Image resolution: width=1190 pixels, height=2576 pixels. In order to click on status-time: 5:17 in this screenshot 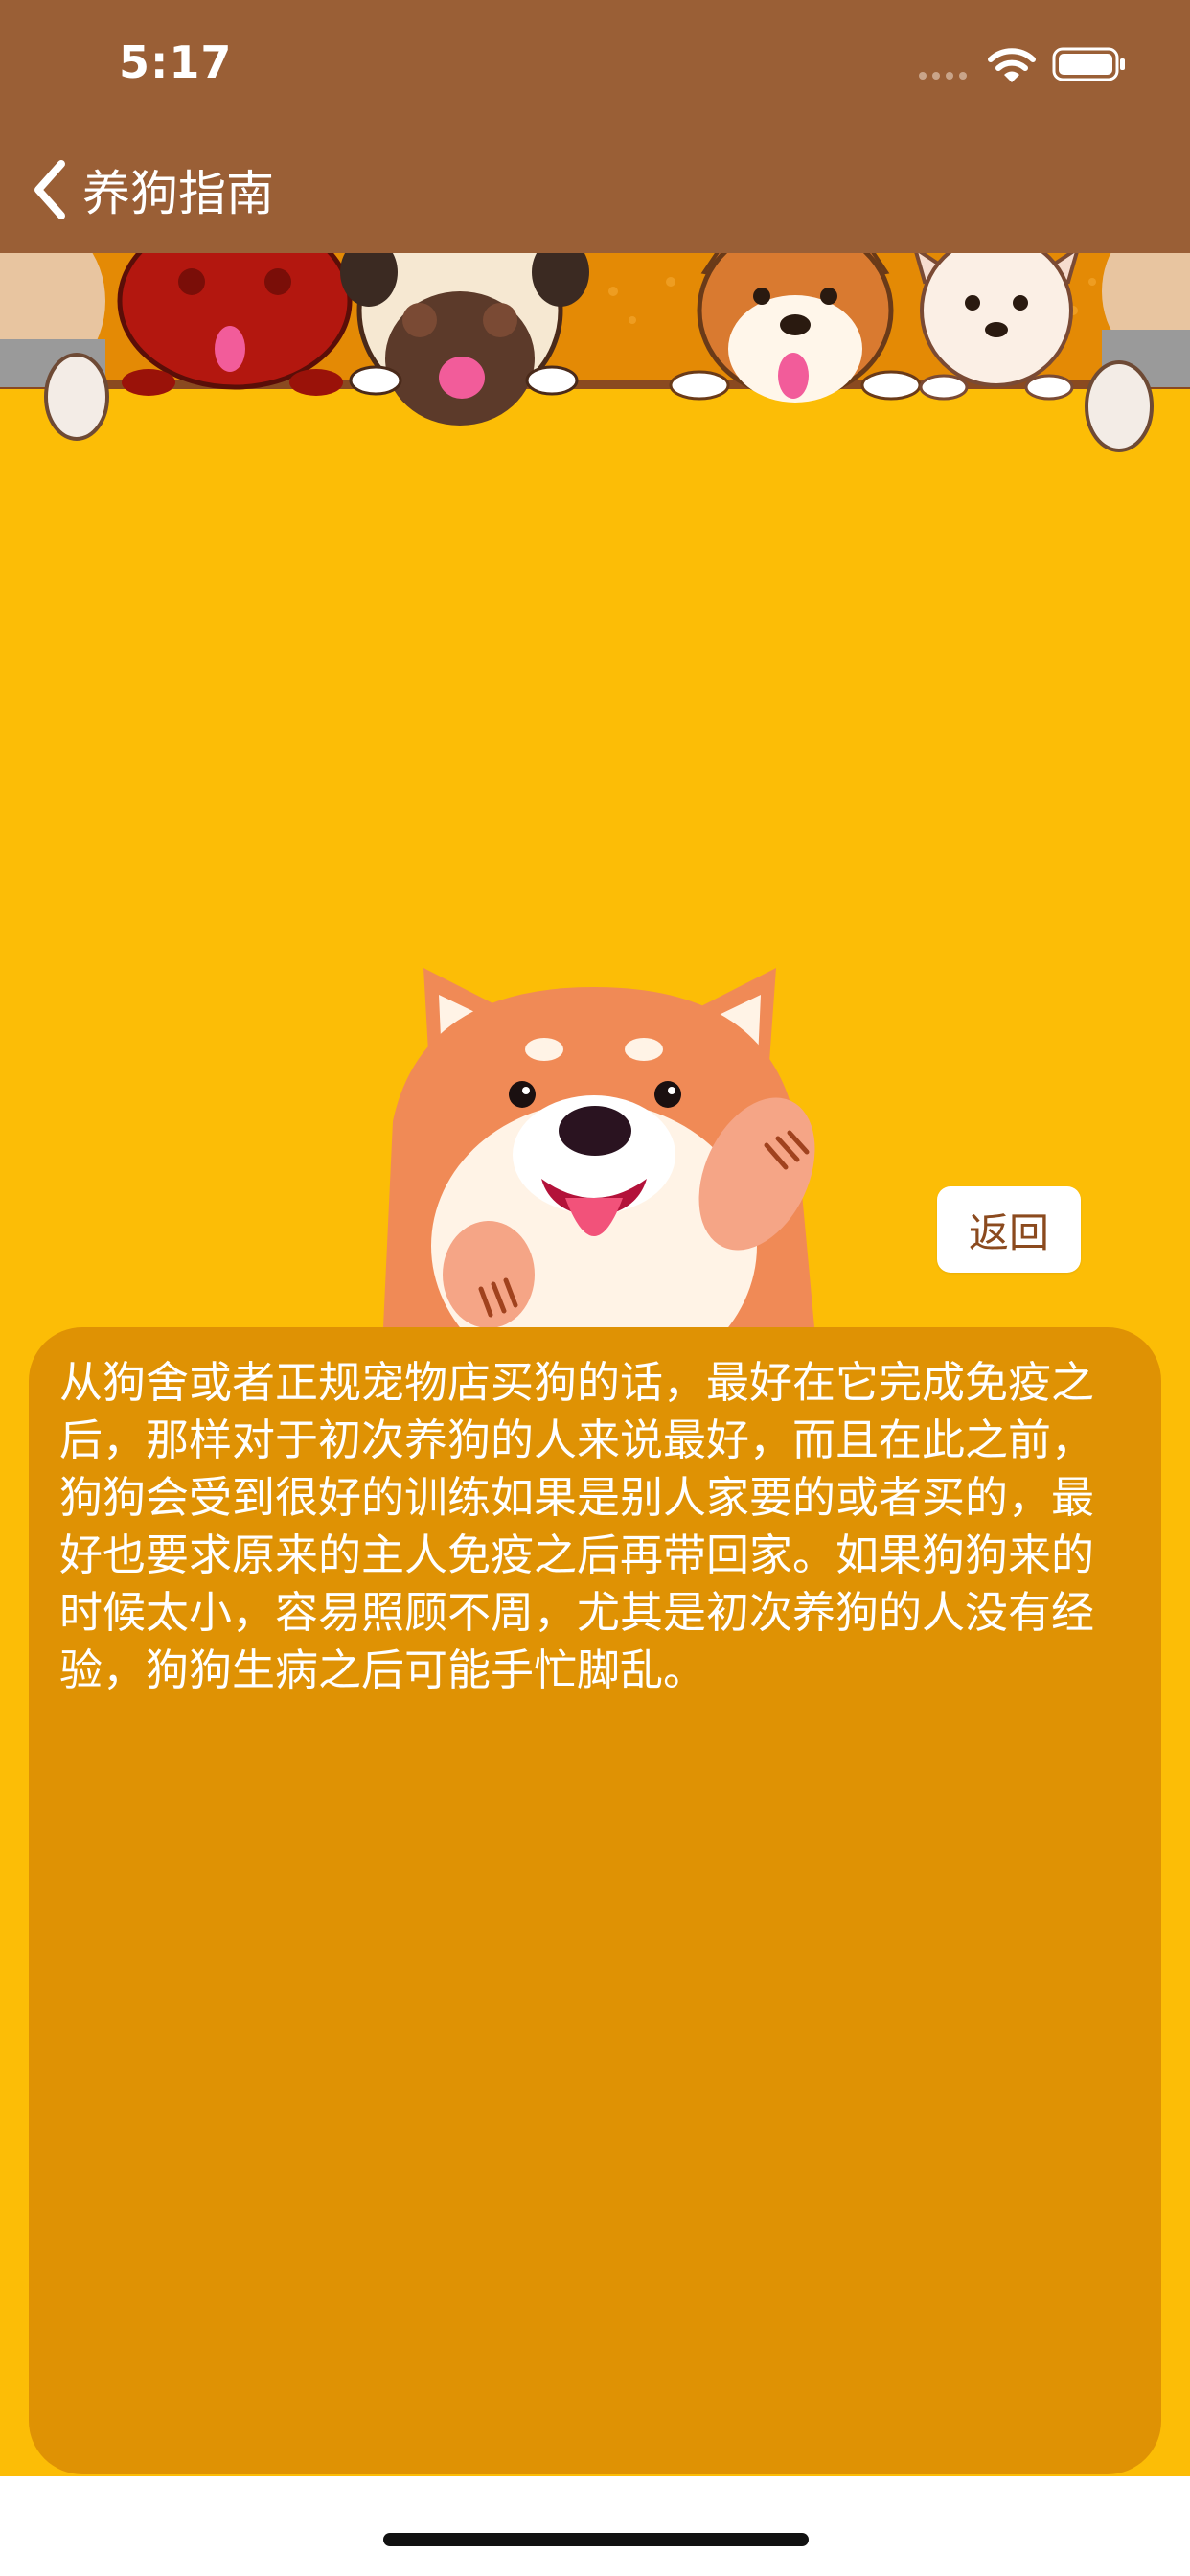, I will do `click(176, 62)`.